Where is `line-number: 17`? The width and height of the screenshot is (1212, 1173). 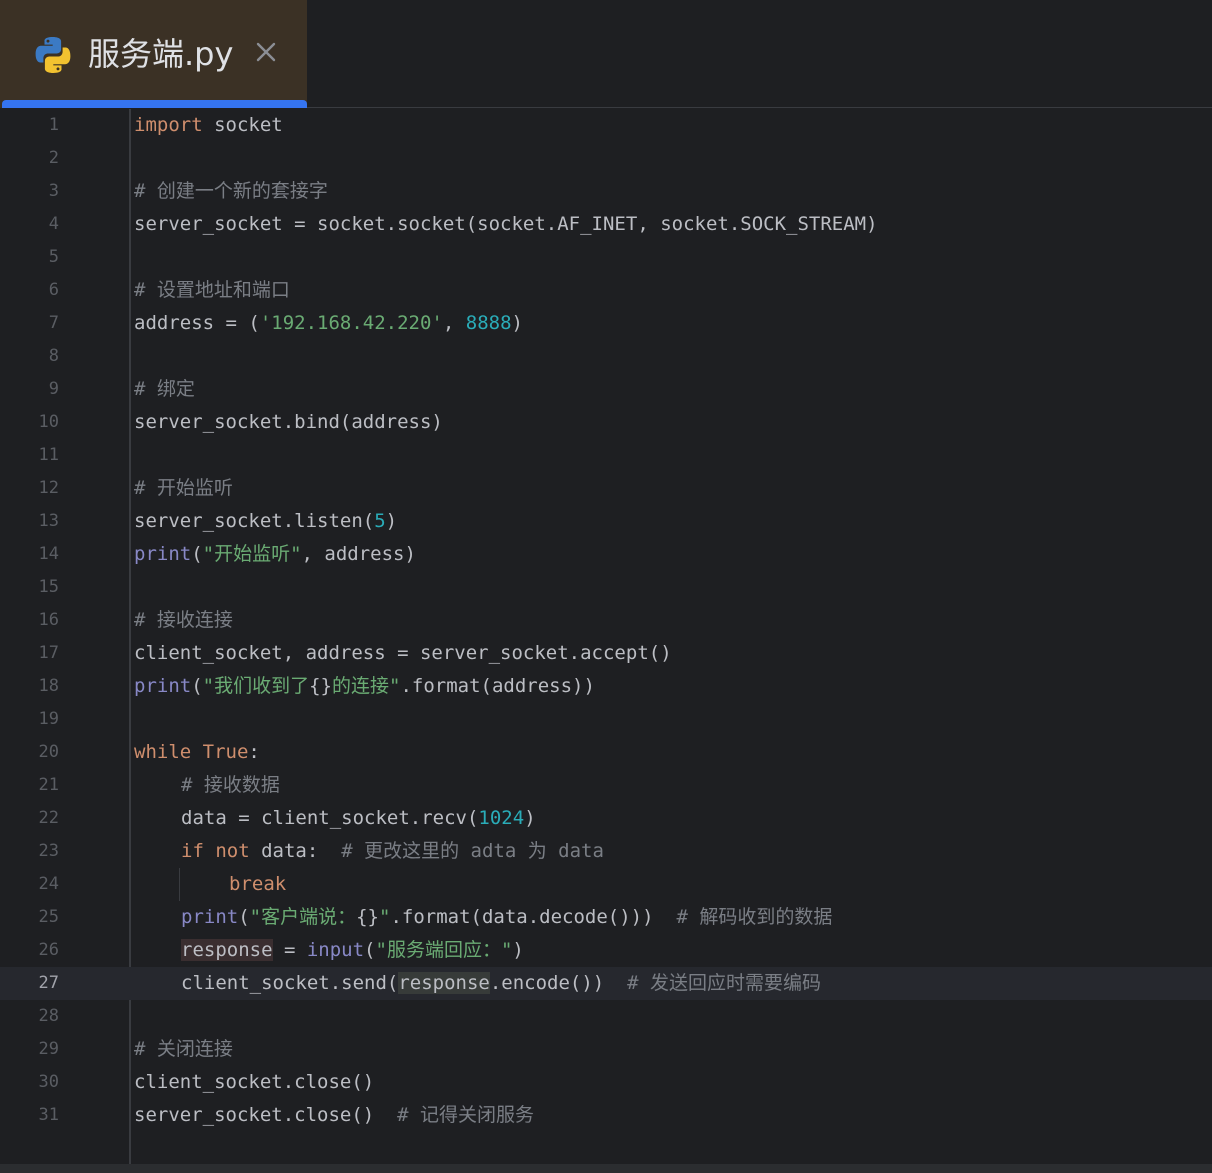 line-number: 17 is located at coordinates (48, 653).